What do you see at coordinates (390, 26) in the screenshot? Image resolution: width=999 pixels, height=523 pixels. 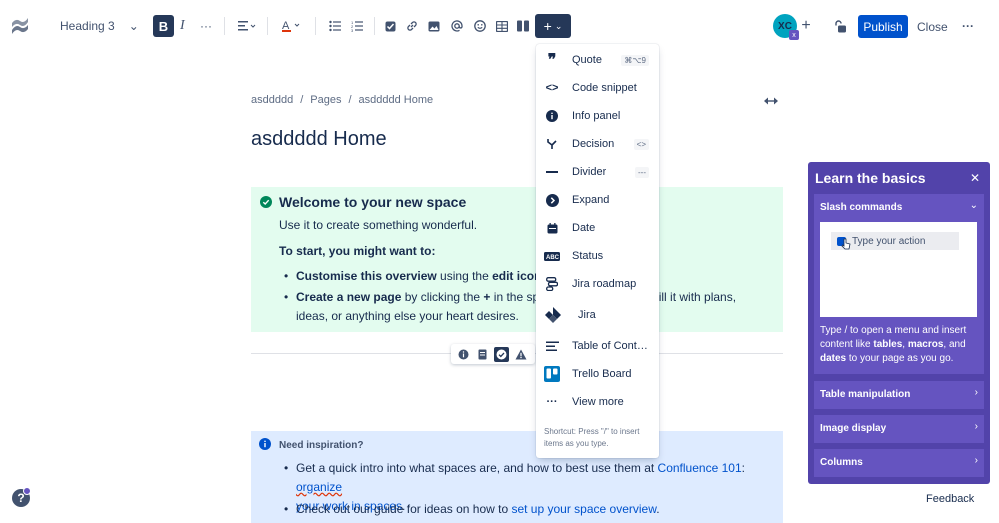 I see `action-item-button` at bounding box center [390, 26].